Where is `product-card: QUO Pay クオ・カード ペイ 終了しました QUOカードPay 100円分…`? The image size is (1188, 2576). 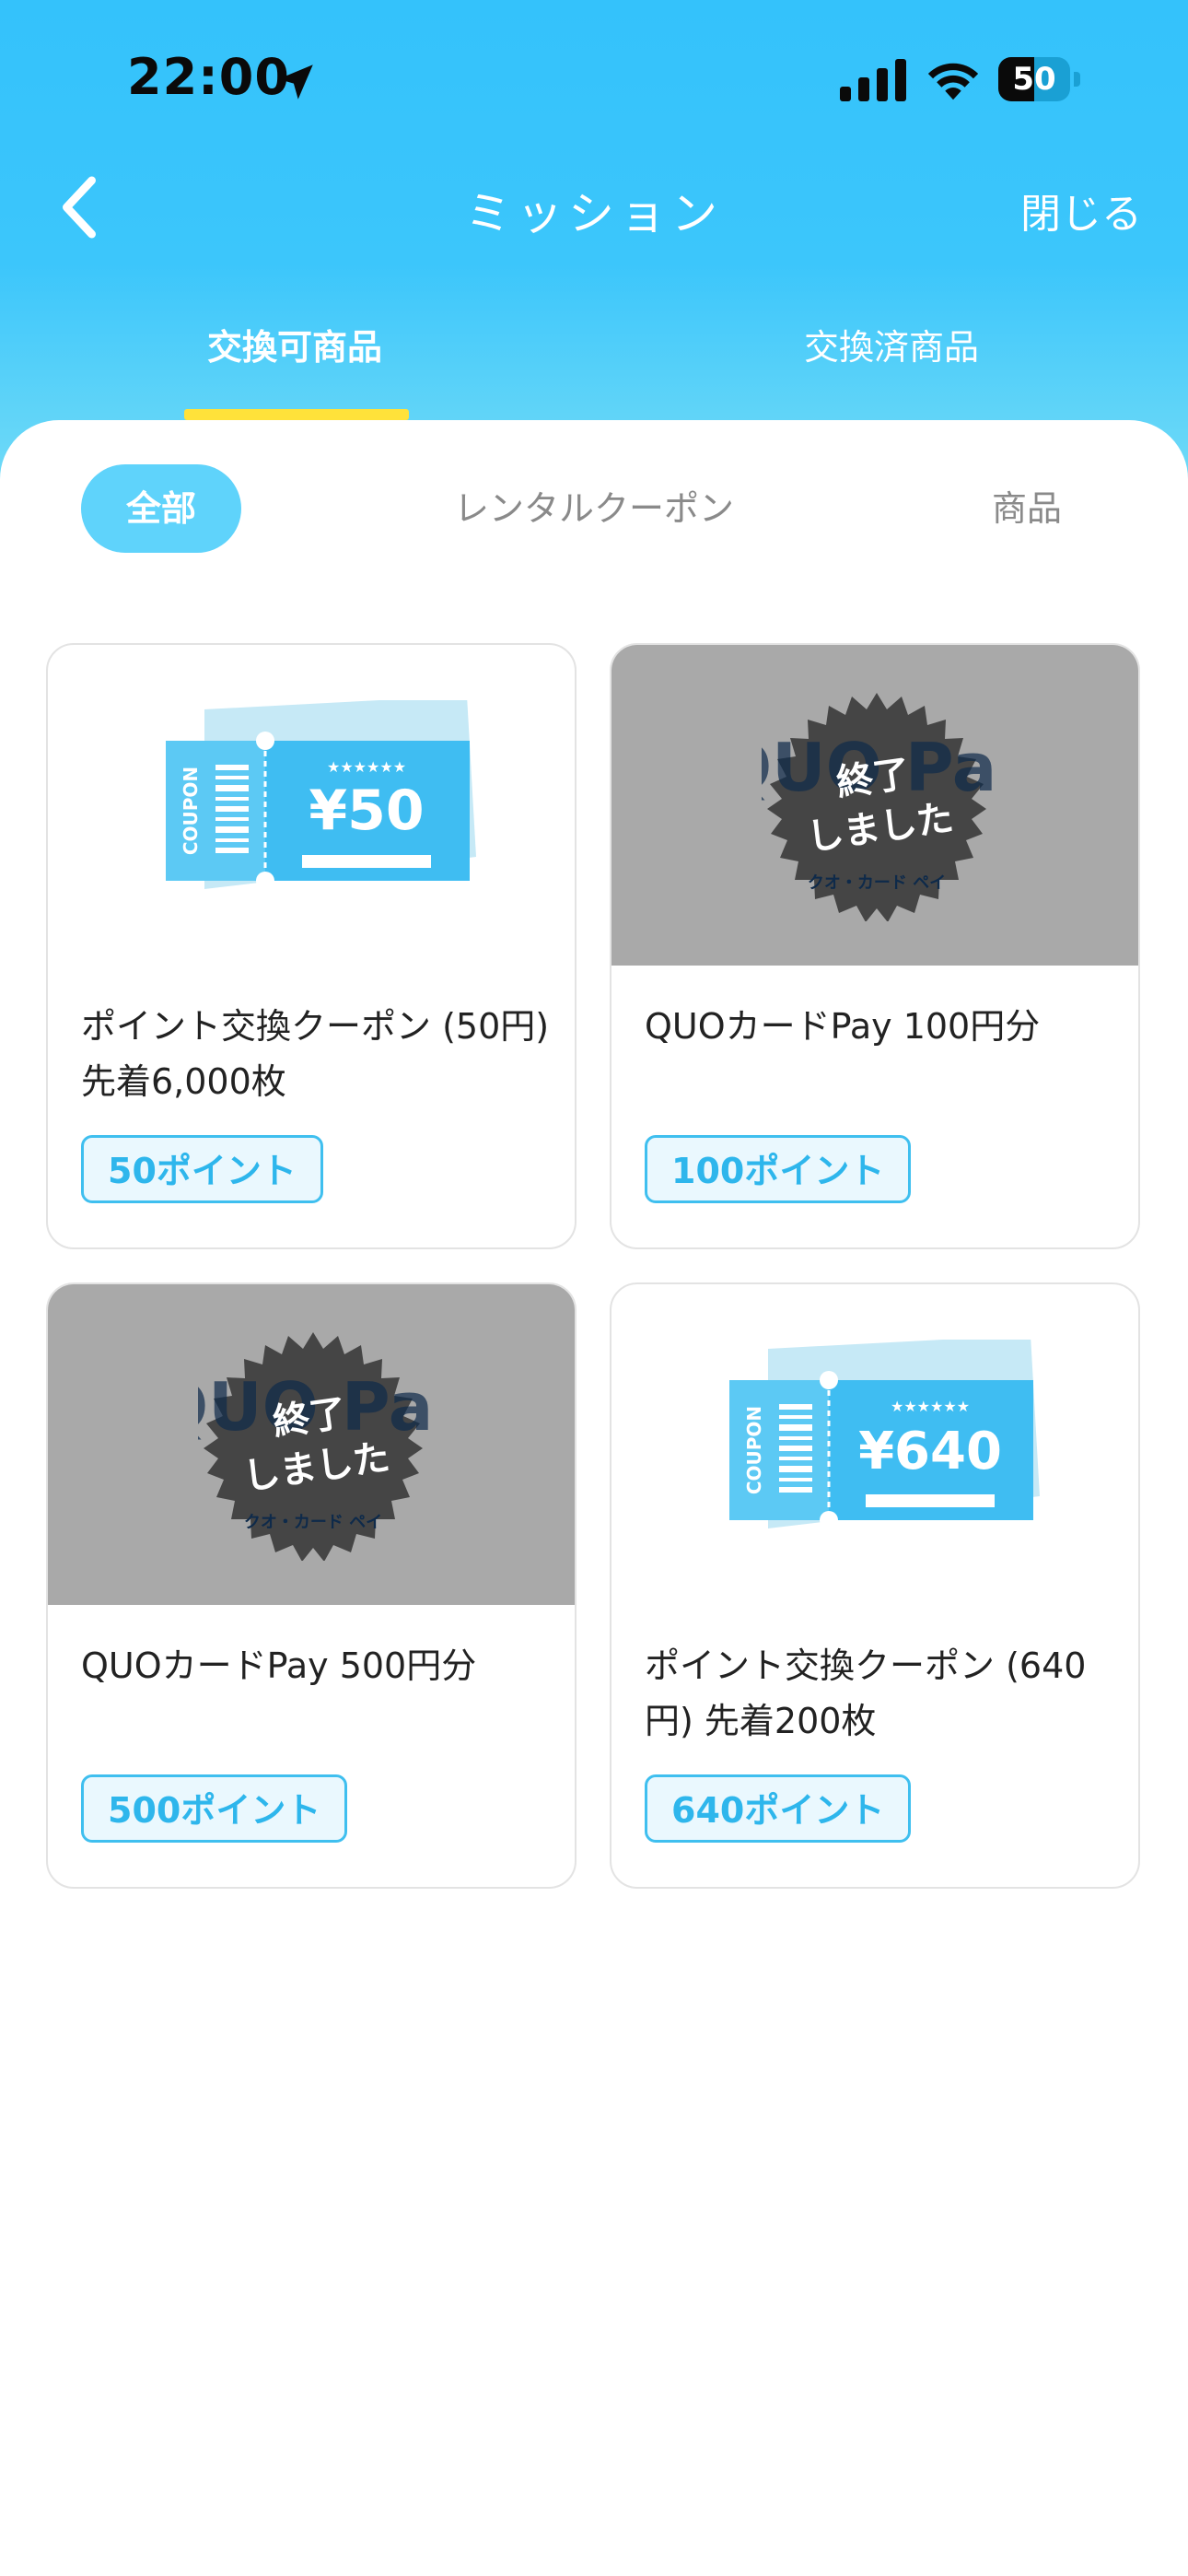
product-card: QUO Pay クオ・カード ペイ 終了しました QUOカードPay 100円分… is located at coordinates (875, 946).